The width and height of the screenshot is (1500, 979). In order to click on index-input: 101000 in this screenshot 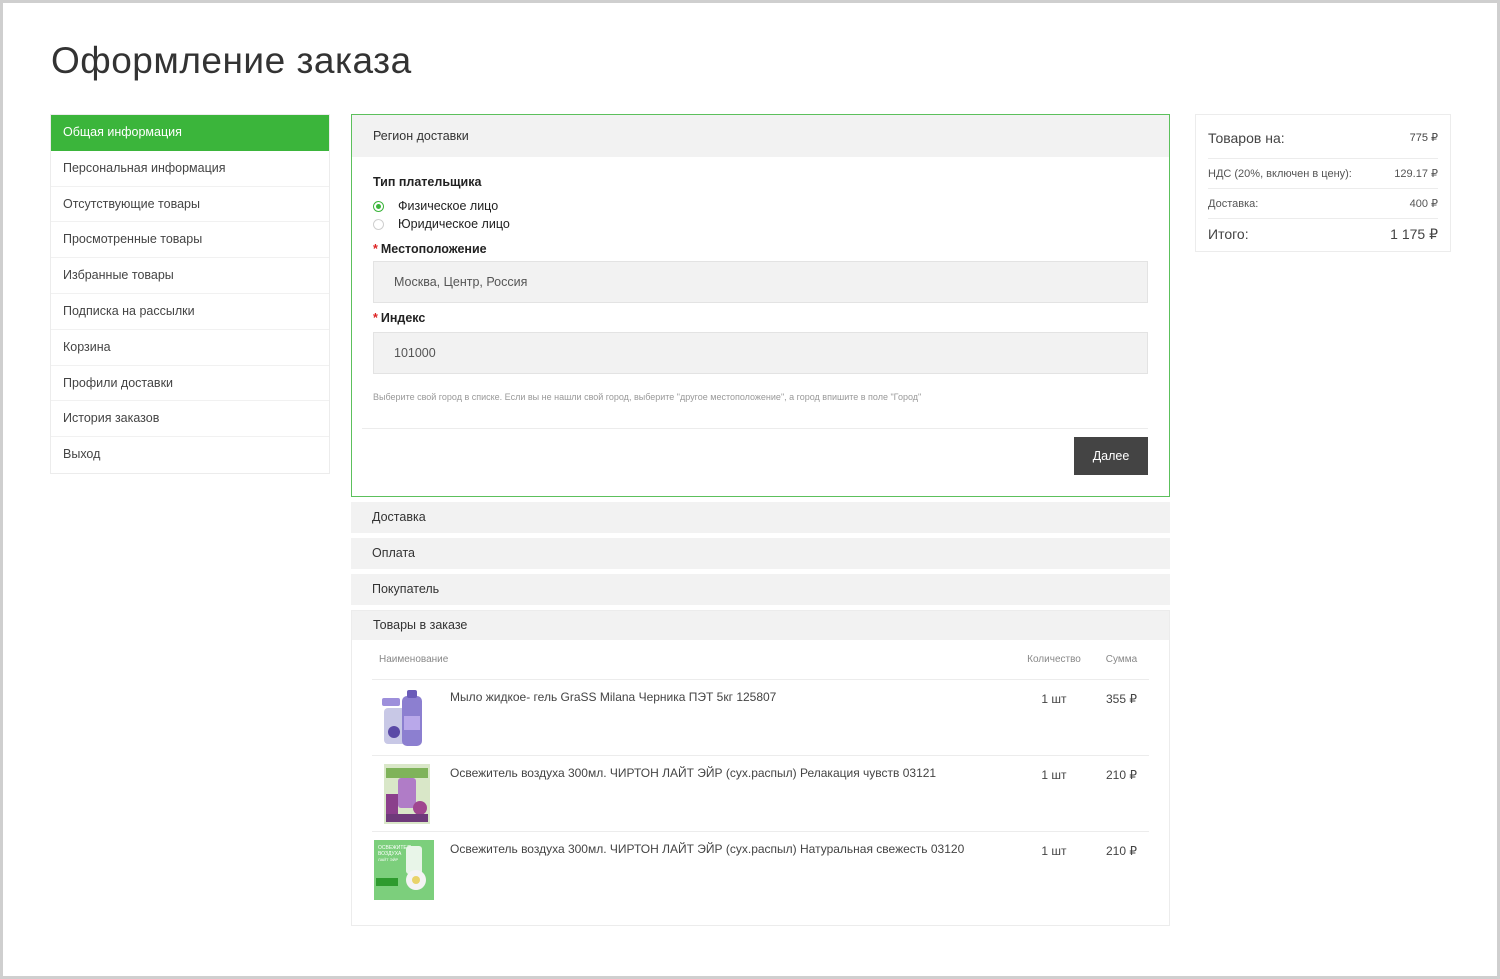, I will do `click(760, 353)`.